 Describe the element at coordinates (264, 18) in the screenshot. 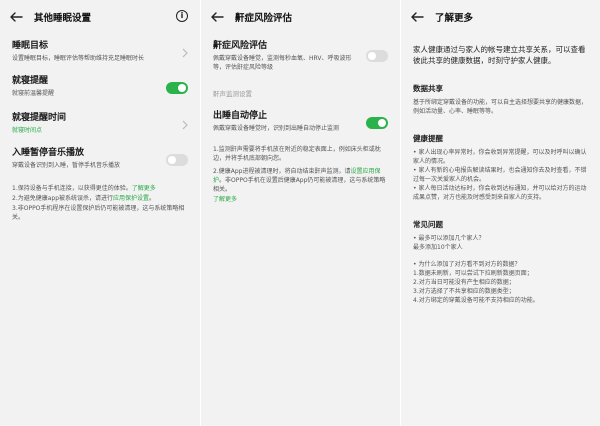

I see `page-title: 鼾症风险评估` at that location.